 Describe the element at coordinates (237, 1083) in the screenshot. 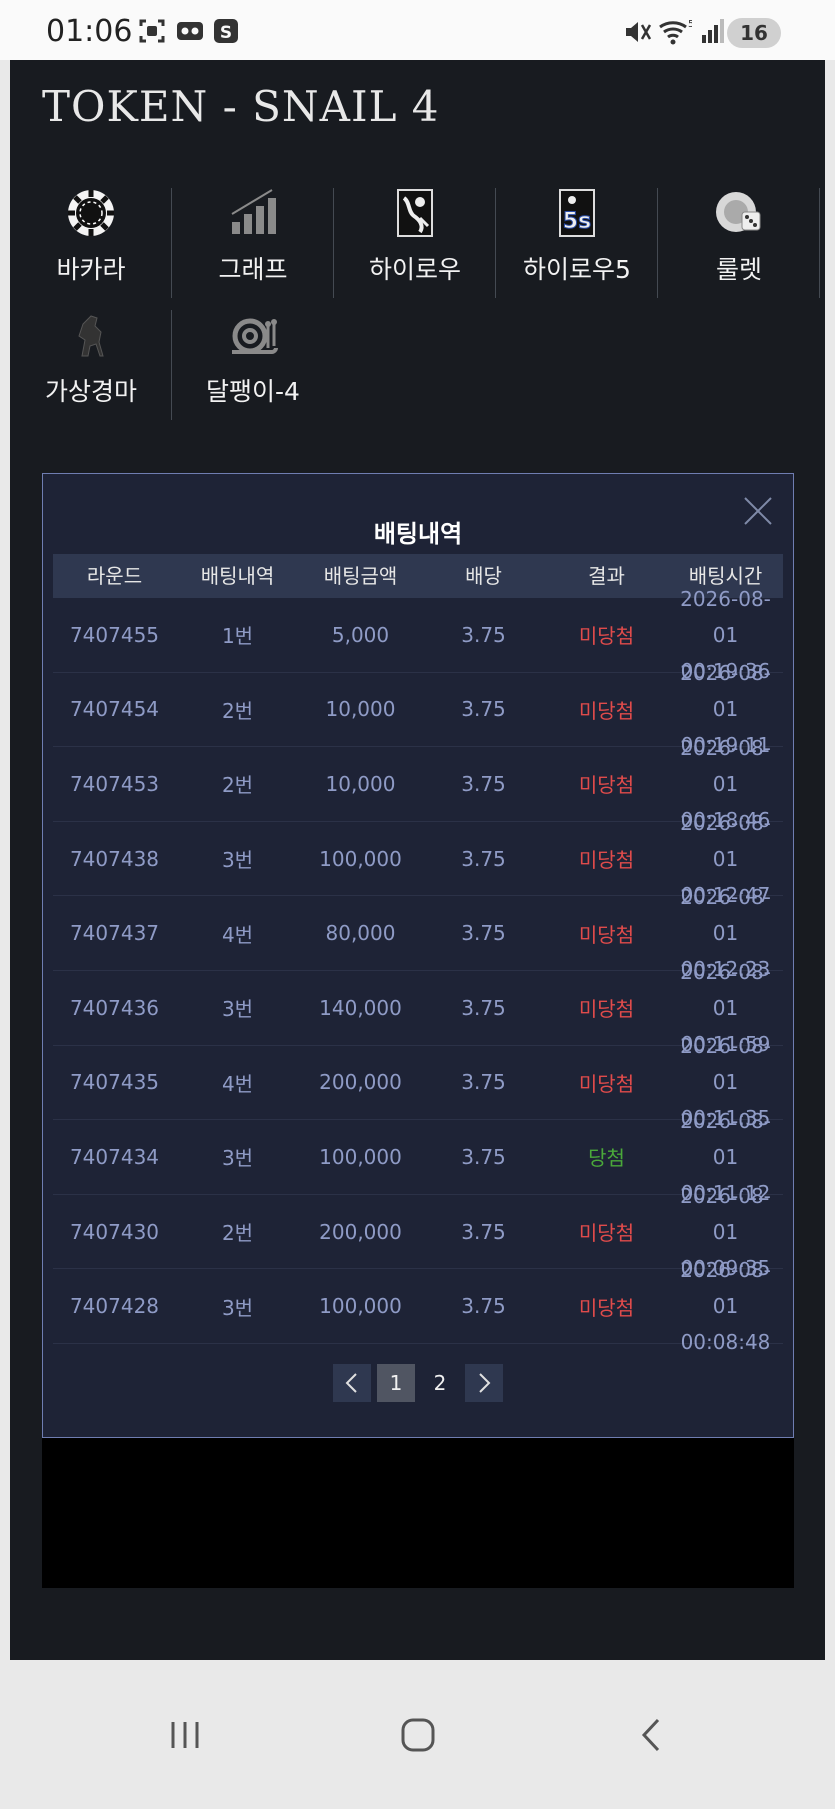

I see `cell-pick: 4번` at that location.